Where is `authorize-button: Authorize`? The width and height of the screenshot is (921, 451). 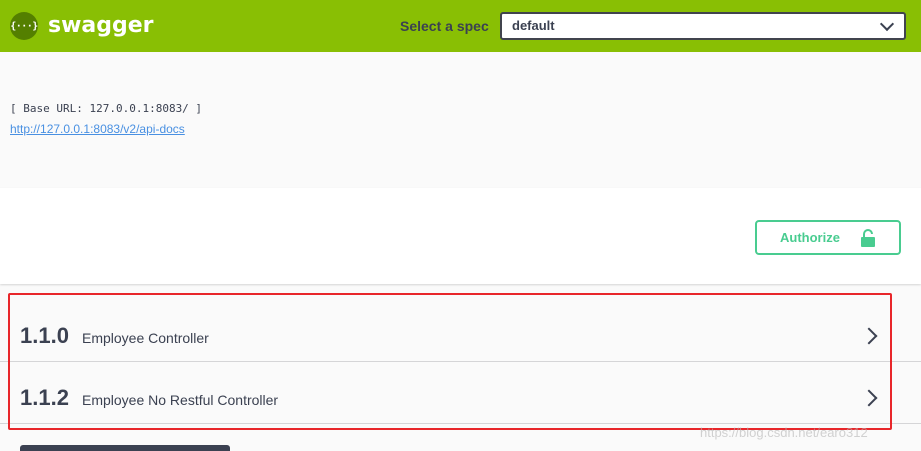 authorize-button: Authorize is located at coordinates (828, 237).